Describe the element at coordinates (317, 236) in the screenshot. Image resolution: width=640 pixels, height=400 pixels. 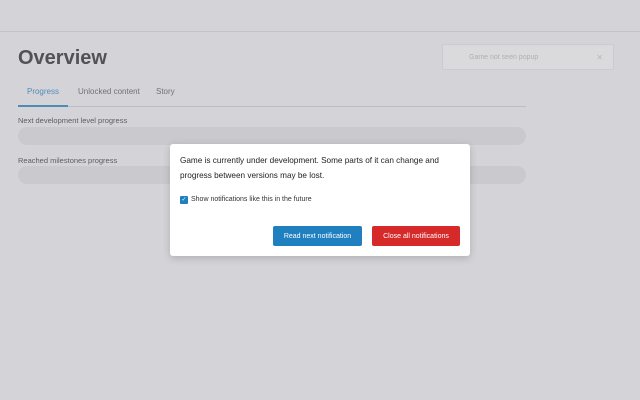
I see `read-next-notification-button: Read next notification` at that location.